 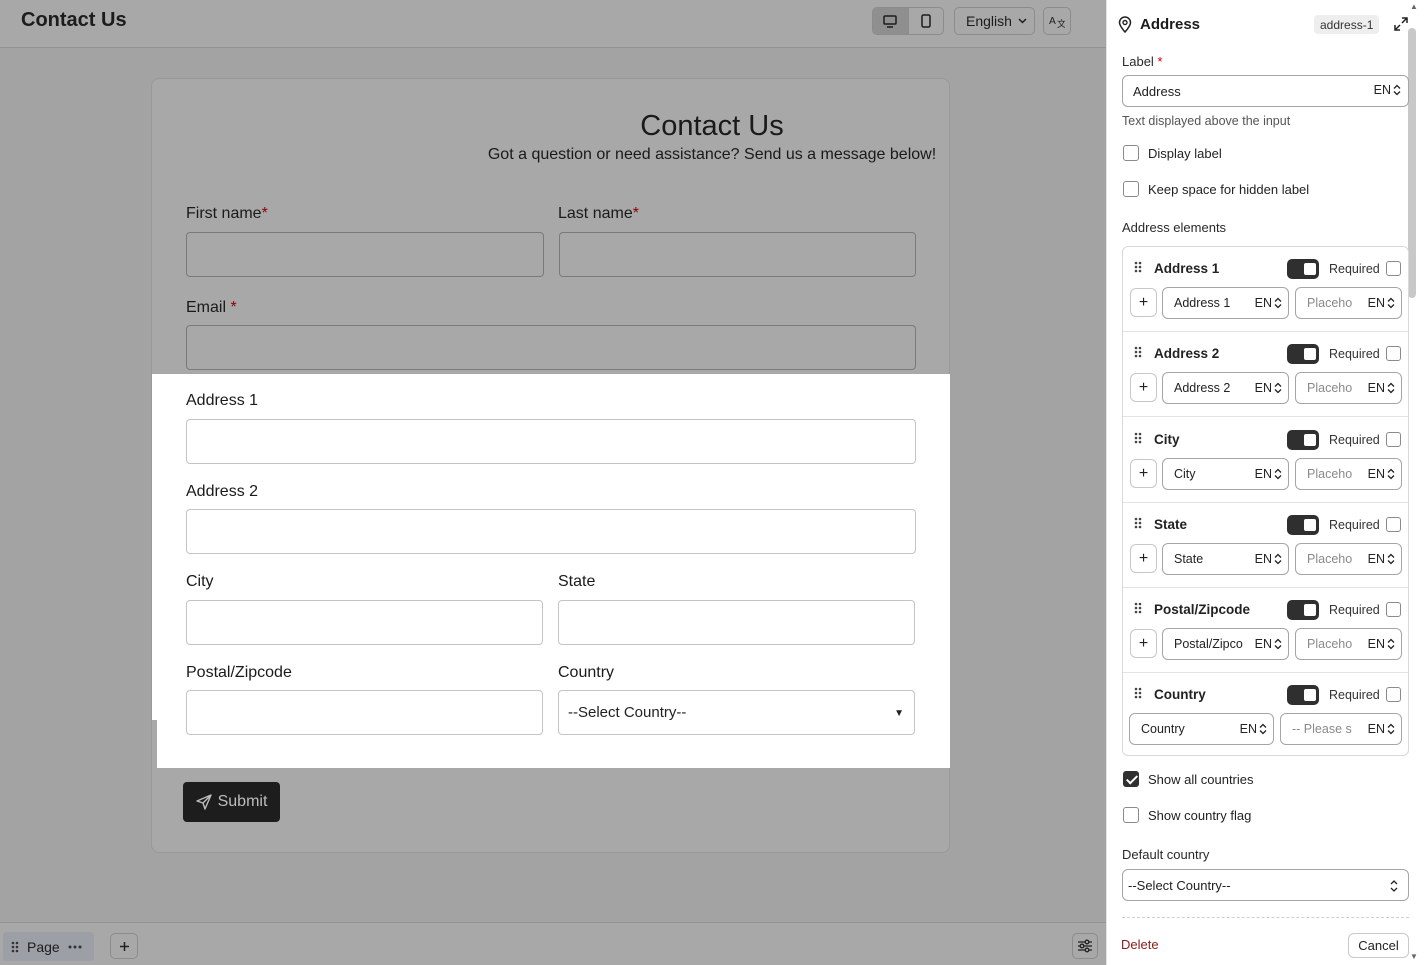 What do you see at coordinates (736, 622) in the screenshot?
I see `state-input` at bounding box center [736, 622].